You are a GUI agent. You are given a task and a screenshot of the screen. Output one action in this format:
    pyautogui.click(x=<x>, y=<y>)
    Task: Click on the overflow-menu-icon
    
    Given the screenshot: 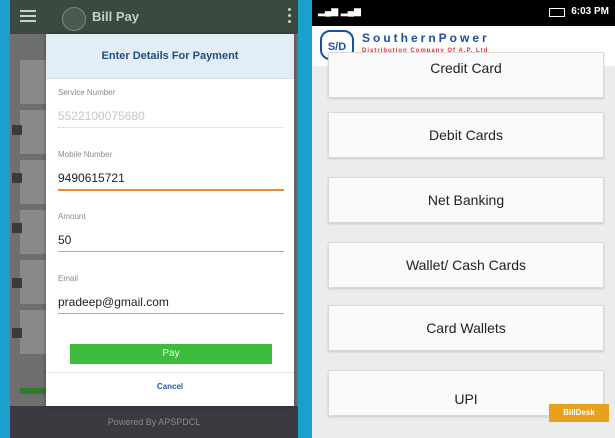 What is the action you would take?
    pyautogui.click(x=290, y=17)
    